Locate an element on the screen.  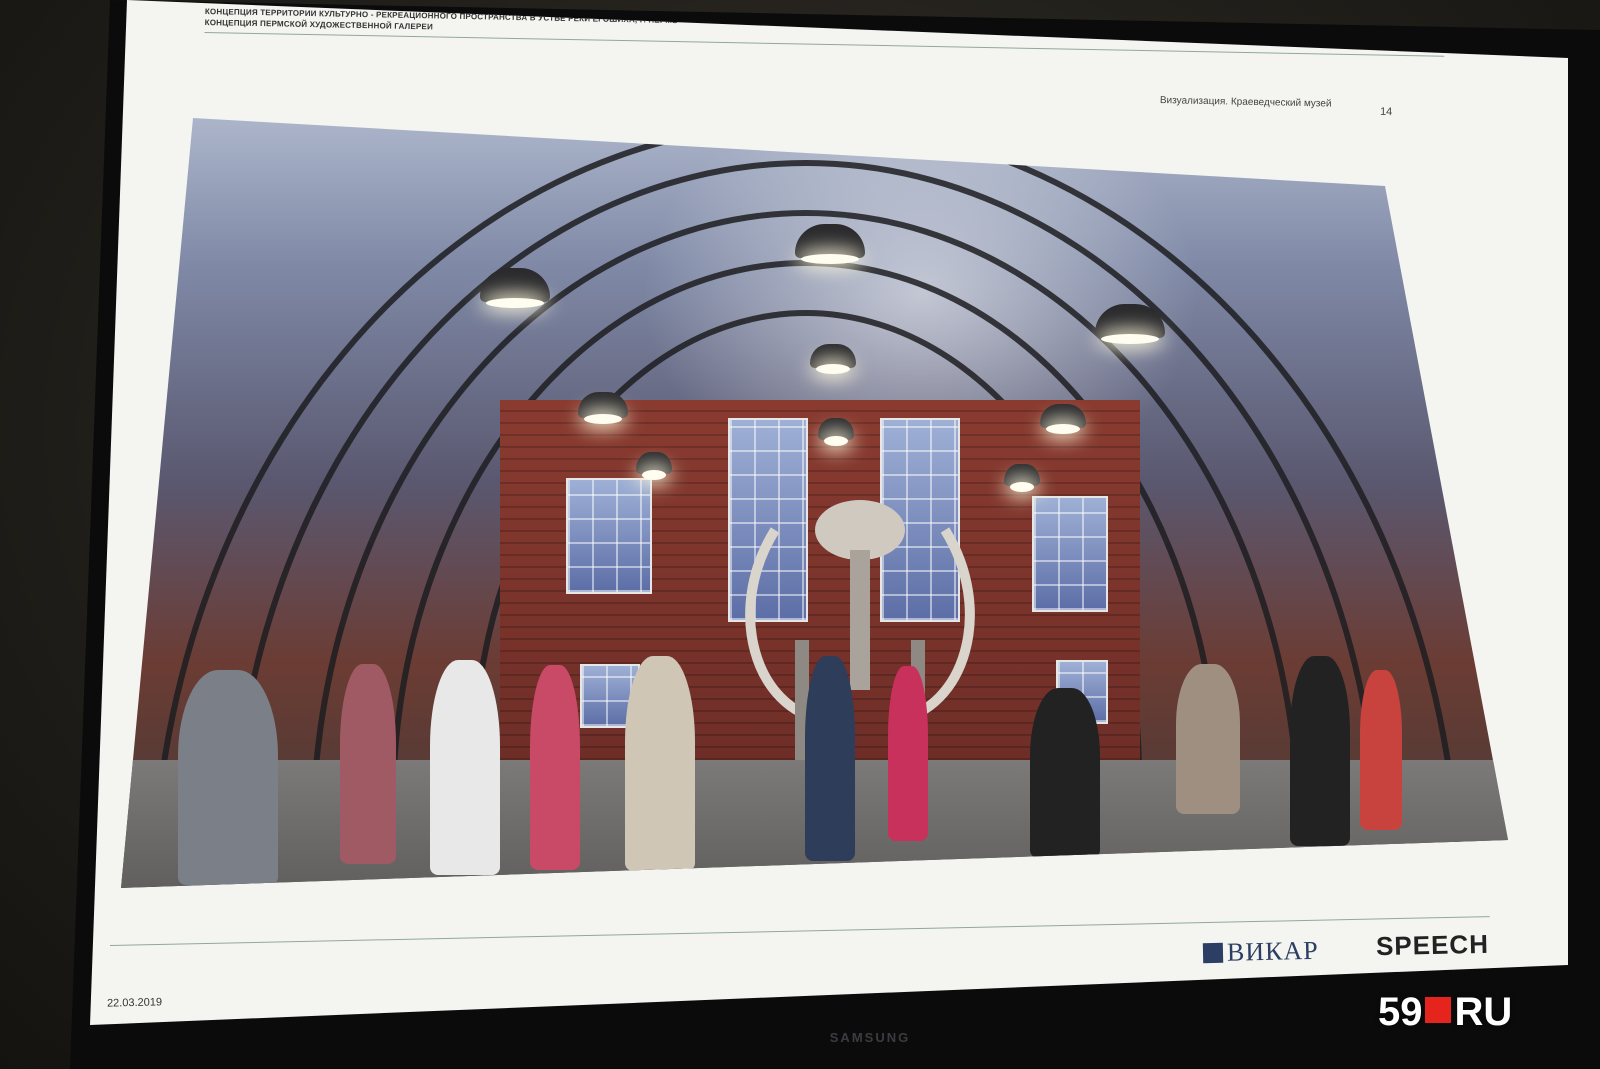
vikar-logo-text: ВИКАР is located at coordinates (1272, 951).